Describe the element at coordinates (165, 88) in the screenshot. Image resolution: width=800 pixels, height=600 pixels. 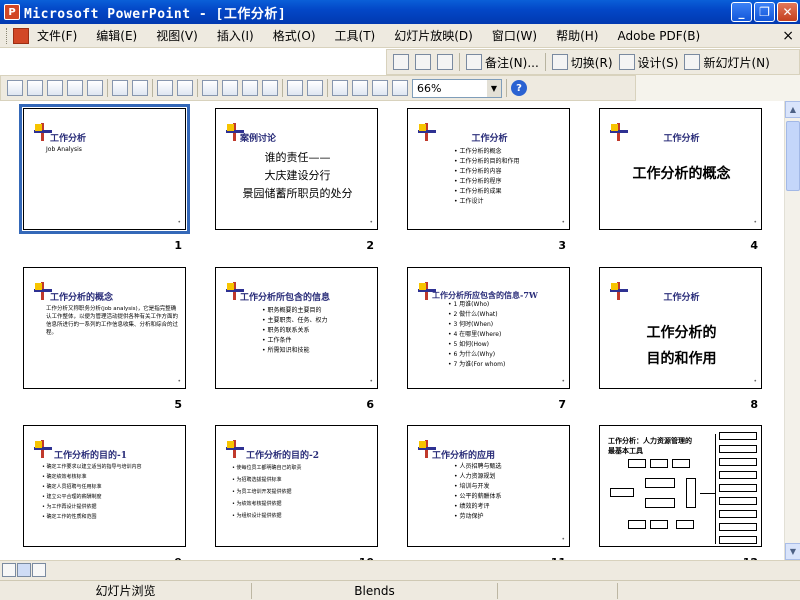
I see `spelling-icon` at that location.